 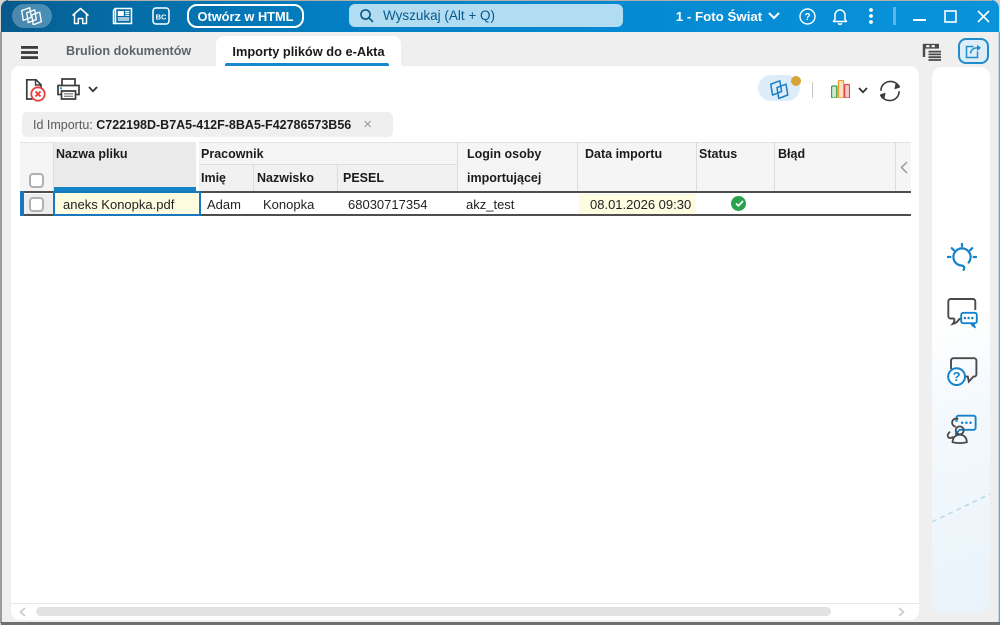 I want to click on svg-text: BC, so click(x=161, y=16).